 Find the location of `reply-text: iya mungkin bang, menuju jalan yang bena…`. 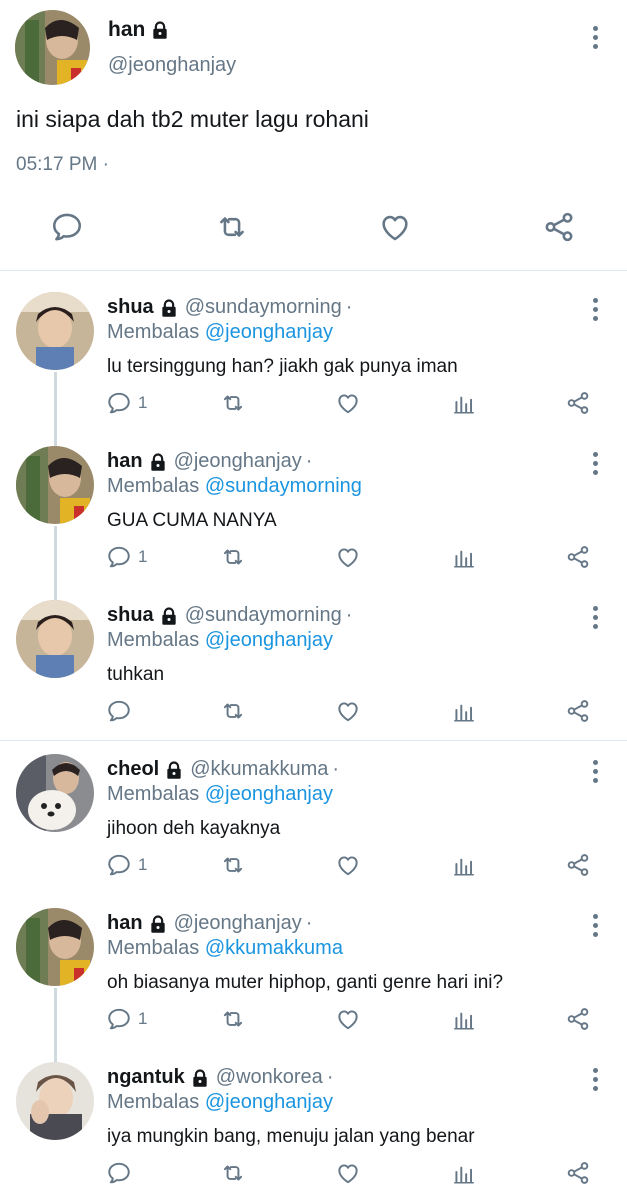

reply-text: iya mungkin bang, menuju jalan yang bena… is located at coordinates (291, 1136).